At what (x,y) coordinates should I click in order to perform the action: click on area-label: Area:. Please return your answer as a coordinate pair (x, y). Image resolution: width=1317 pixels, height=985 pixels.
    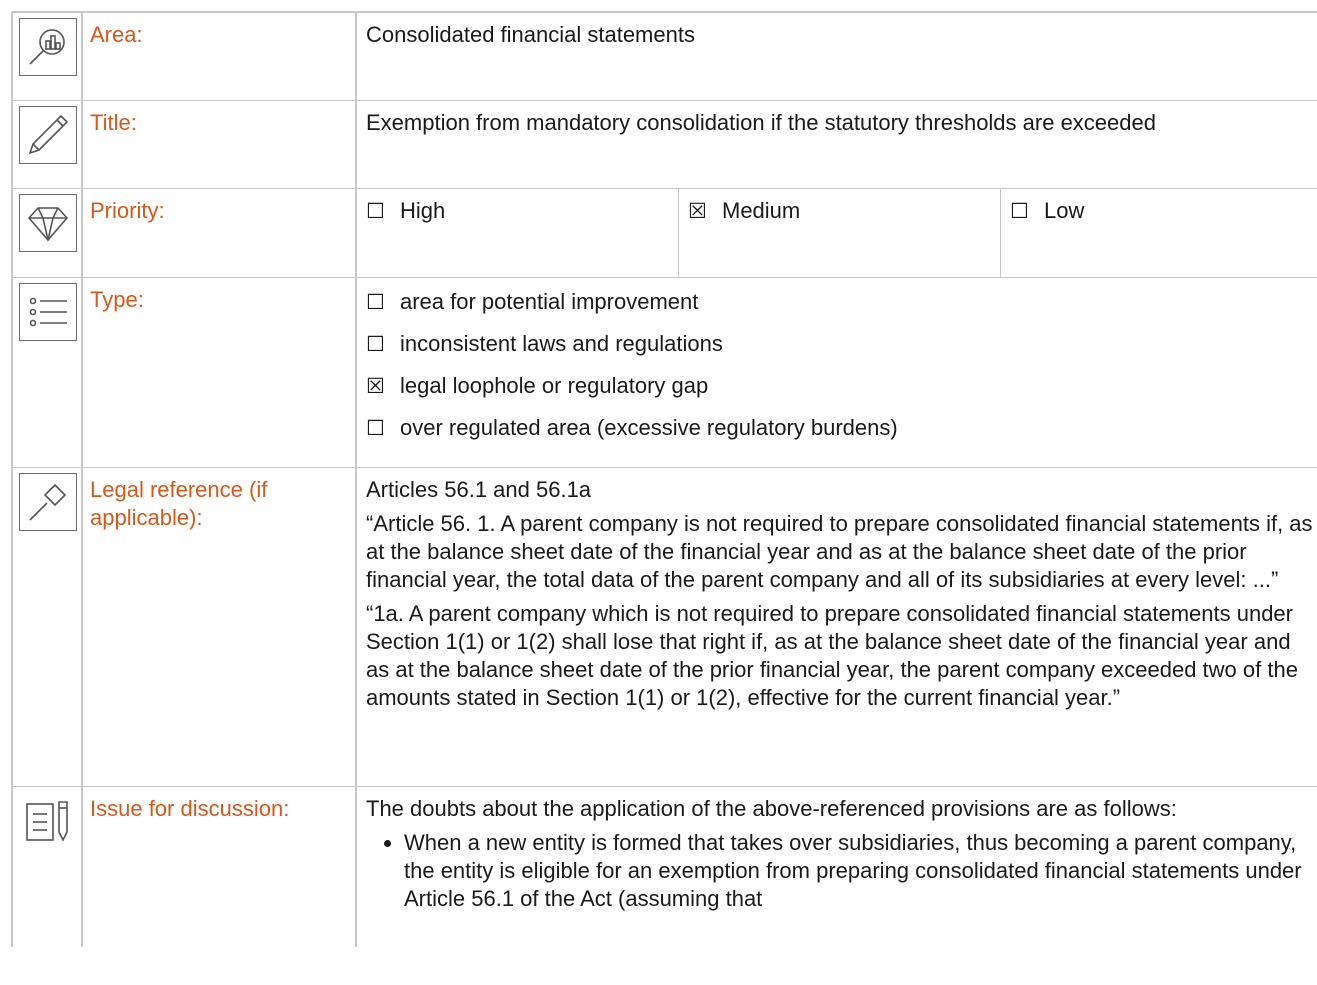
    Looking at the image, I should click on (220, 56).